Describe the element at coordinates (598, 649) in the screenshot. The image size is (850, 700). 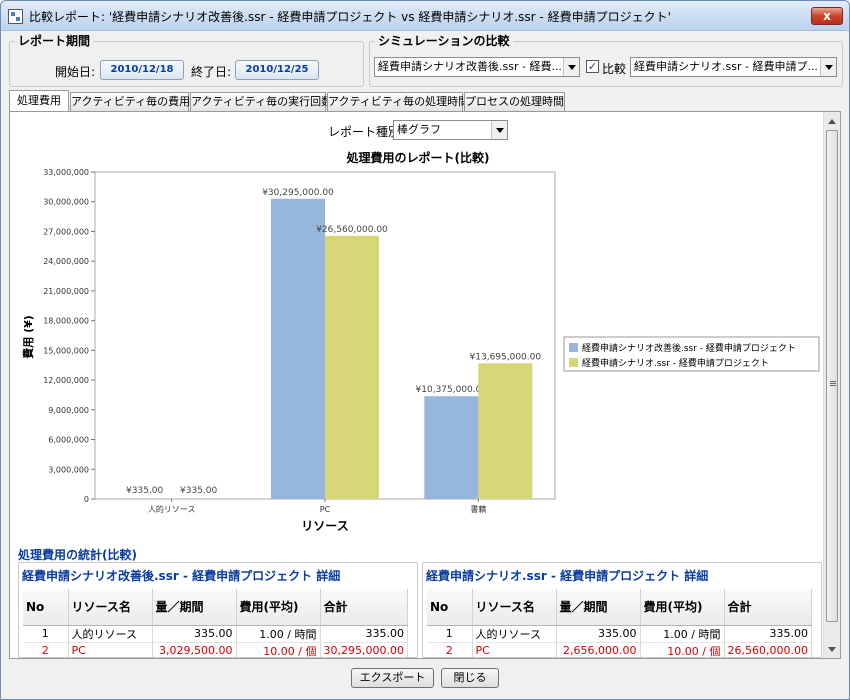
I see `cell-qty: 2,656,000.00` at that location.